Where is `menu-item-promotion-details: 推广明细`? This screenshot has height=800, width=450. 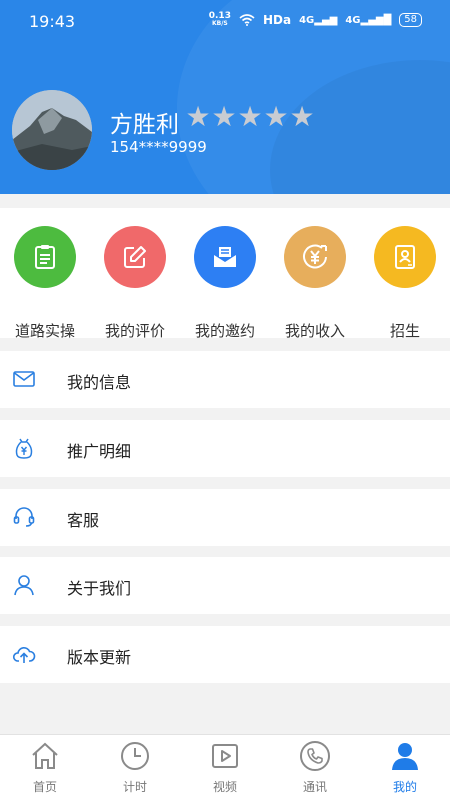 menu-item-promotion-details: 推广明细 is located at coordinates (225, 448).